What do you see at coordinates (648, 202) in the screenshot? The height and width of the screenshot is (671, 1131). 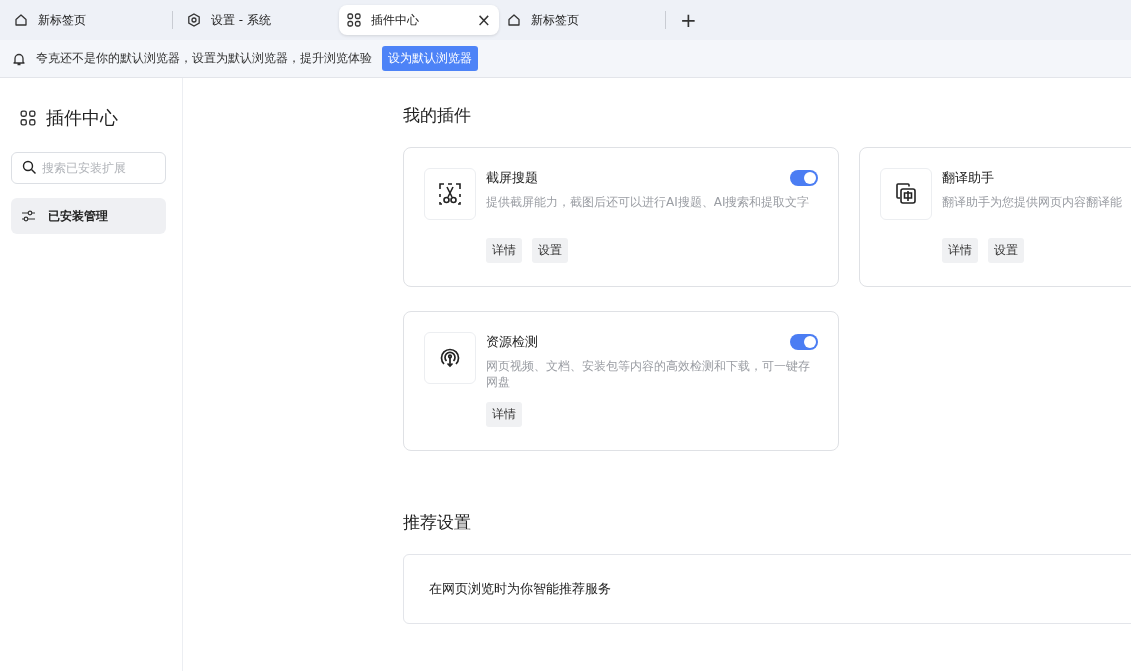 I see `plugin-description: 提供截屏能力，截图后还可以进行AI搜题、AI搜索和提取文字` at bounding box center [648, 202].